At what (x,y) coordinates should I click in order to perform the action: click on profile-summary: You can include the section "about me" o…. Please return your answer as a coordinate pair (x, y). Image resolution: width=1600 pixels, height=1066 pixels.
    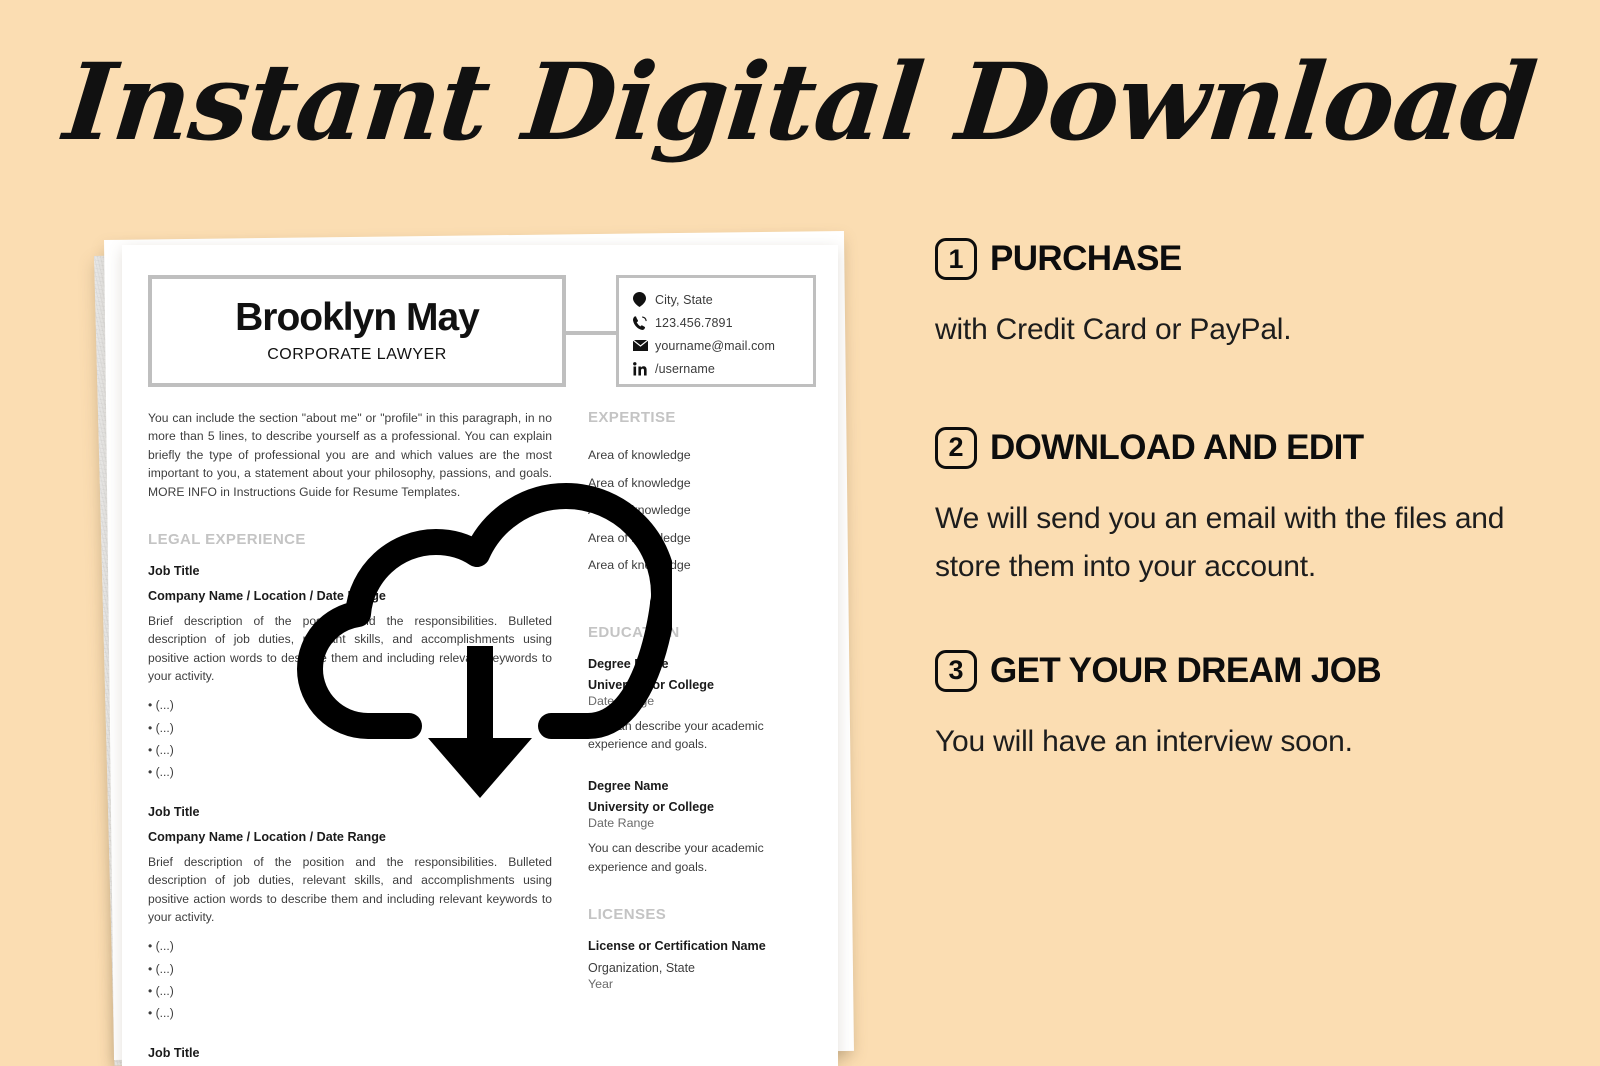
    Looking at the image, I should click on (350, 455).